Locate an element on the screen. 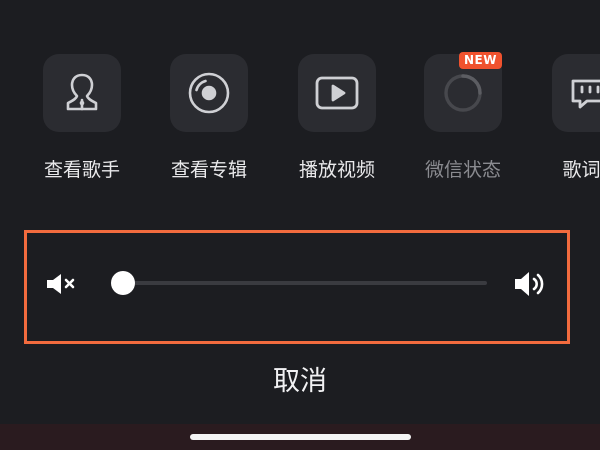 Image resolution: width=600 pixels, height=450 pixels. status-ring-icon is located at coordinates (463, 93).